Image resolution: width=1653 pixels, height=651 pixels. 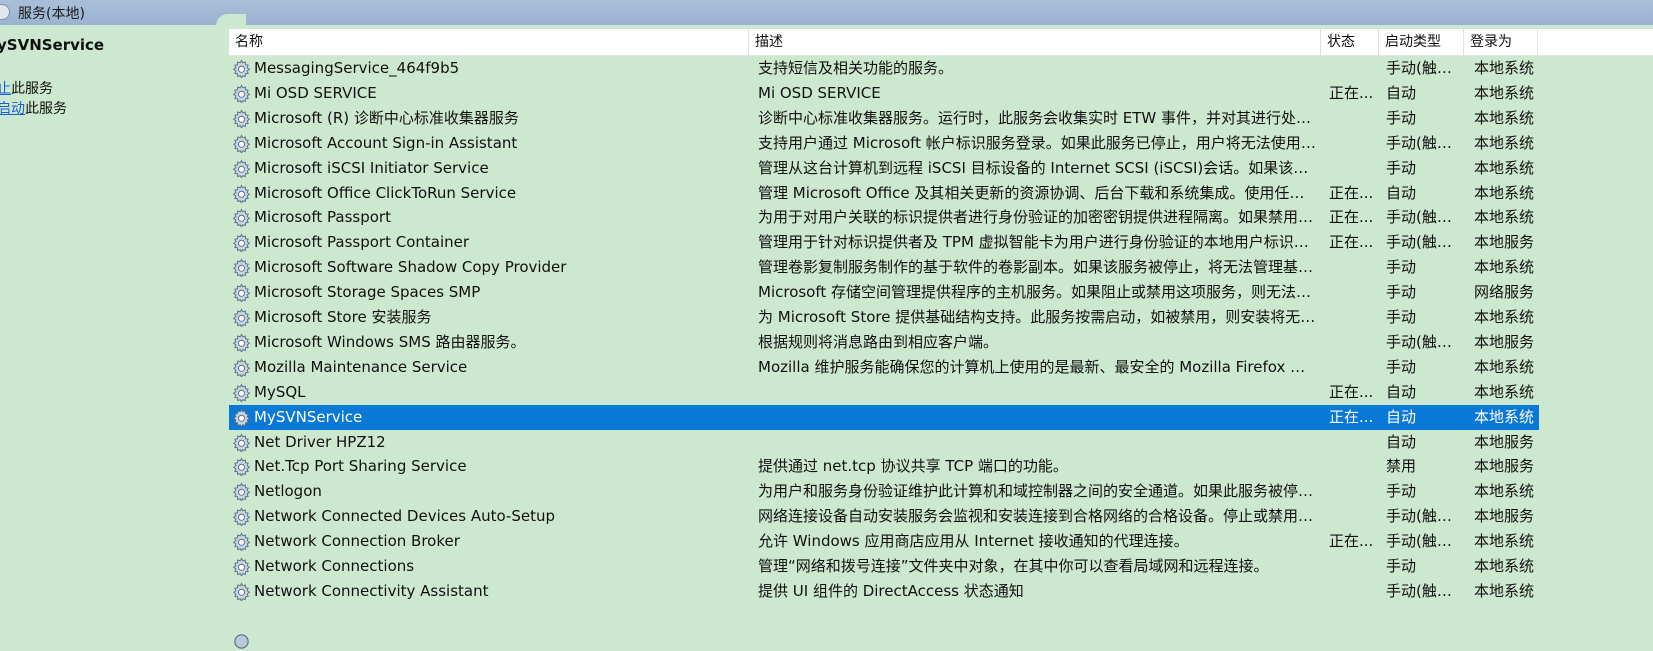 I want to click on column-header-name: 名称, so click(x=489, y=42).